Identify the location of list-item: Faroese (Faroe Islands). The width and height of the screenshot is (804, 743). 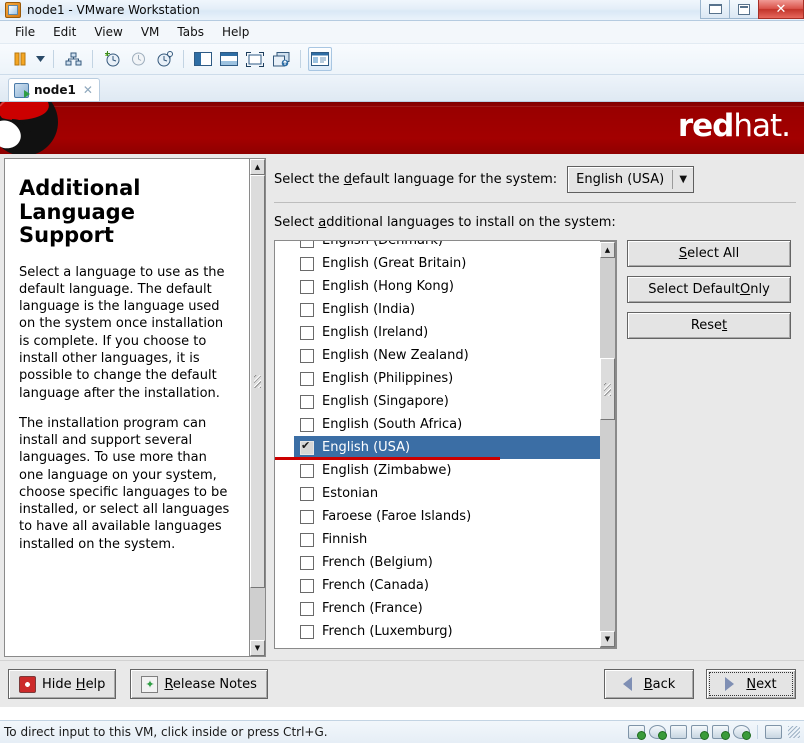
(447, 516).